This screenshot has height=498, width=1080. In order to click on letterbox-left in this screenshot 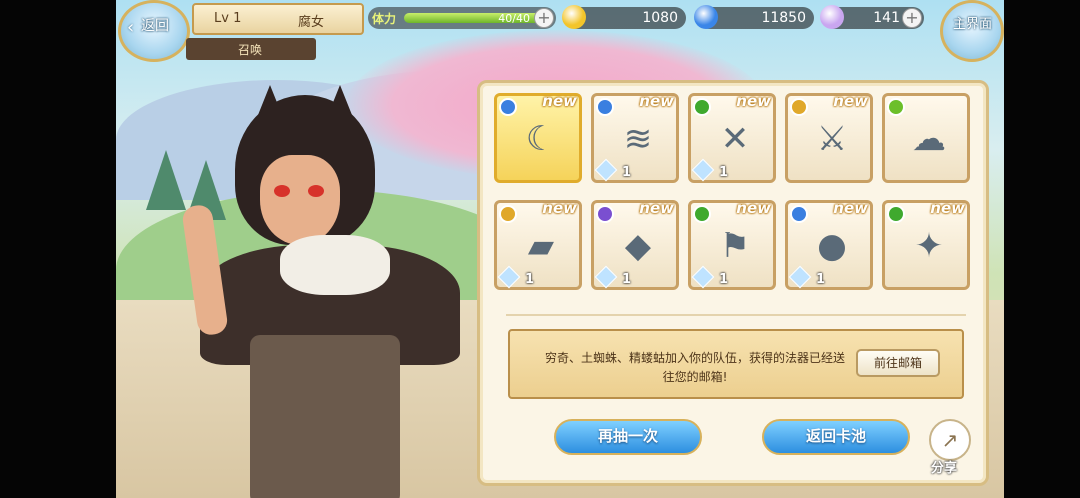, I will do `click(58, 249)`.